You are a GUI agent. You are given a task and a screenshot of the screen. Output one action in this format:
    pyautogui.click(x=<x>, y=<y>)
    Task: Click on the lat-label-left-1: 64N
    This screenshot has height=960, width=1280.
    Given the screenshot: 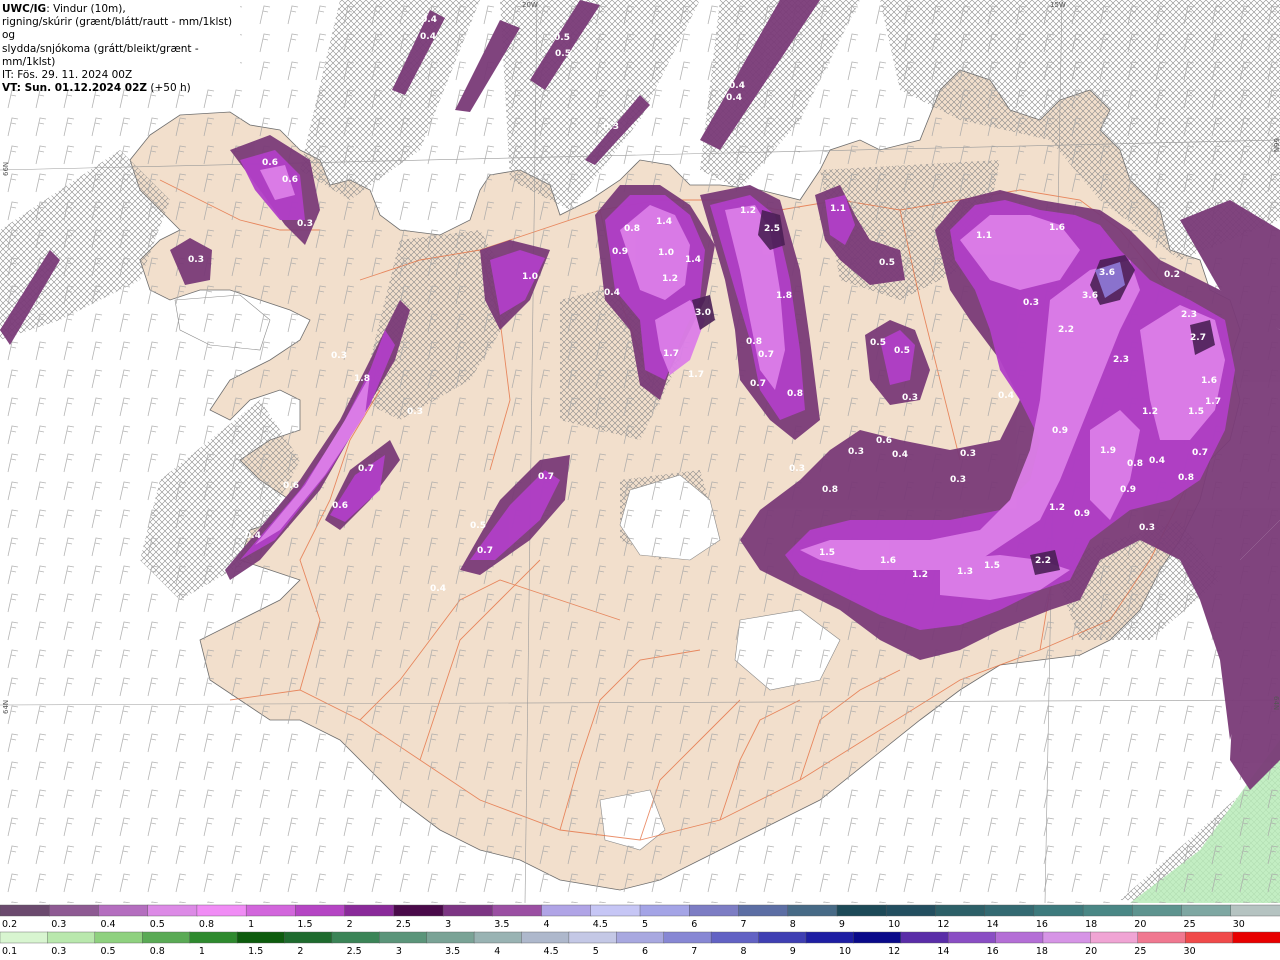 What is the action you would take?
    pyautogui.click(x=6, y=707)
    